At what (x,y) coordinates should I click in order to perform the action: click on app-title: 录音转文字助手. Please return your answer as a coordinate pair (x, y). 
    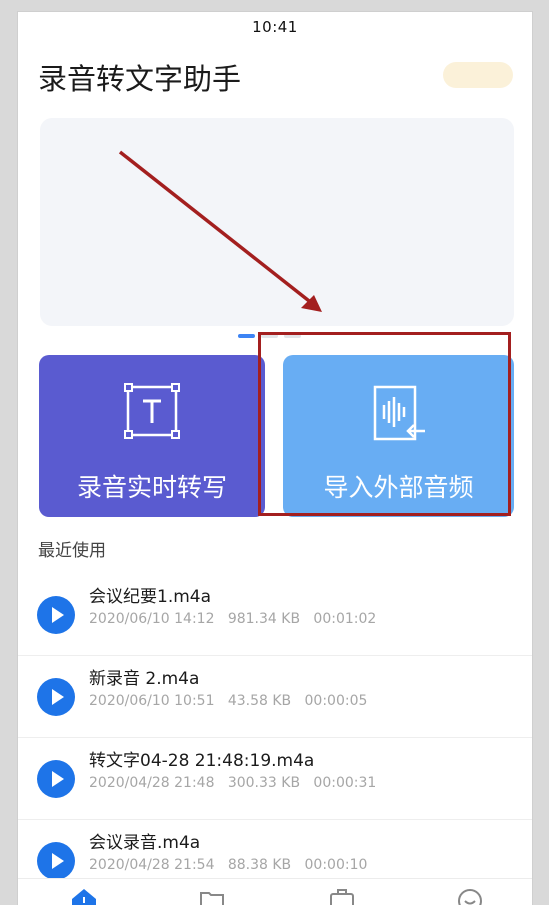
    Looking at the image, I should click on (140, 79).